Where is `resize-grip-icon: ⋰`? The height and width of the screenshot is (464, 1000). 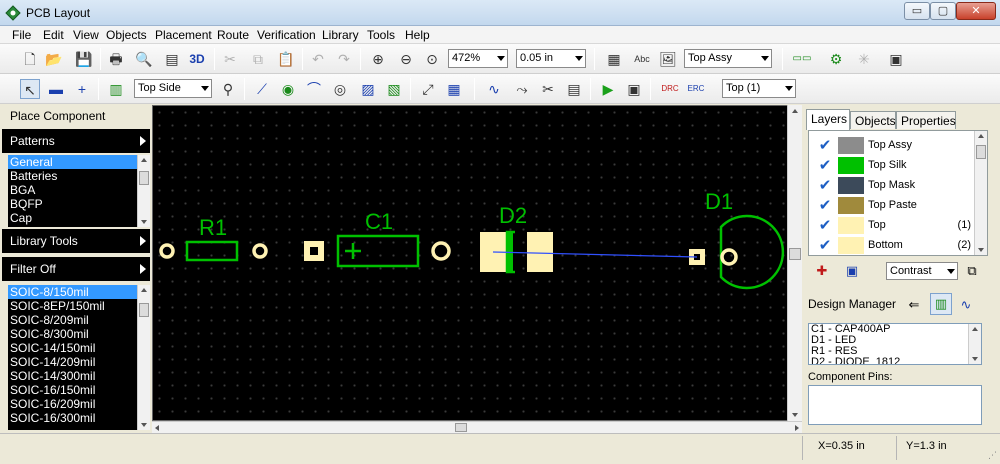 resize-grip-icon: ⋰ is located at coordinates (992, 455).